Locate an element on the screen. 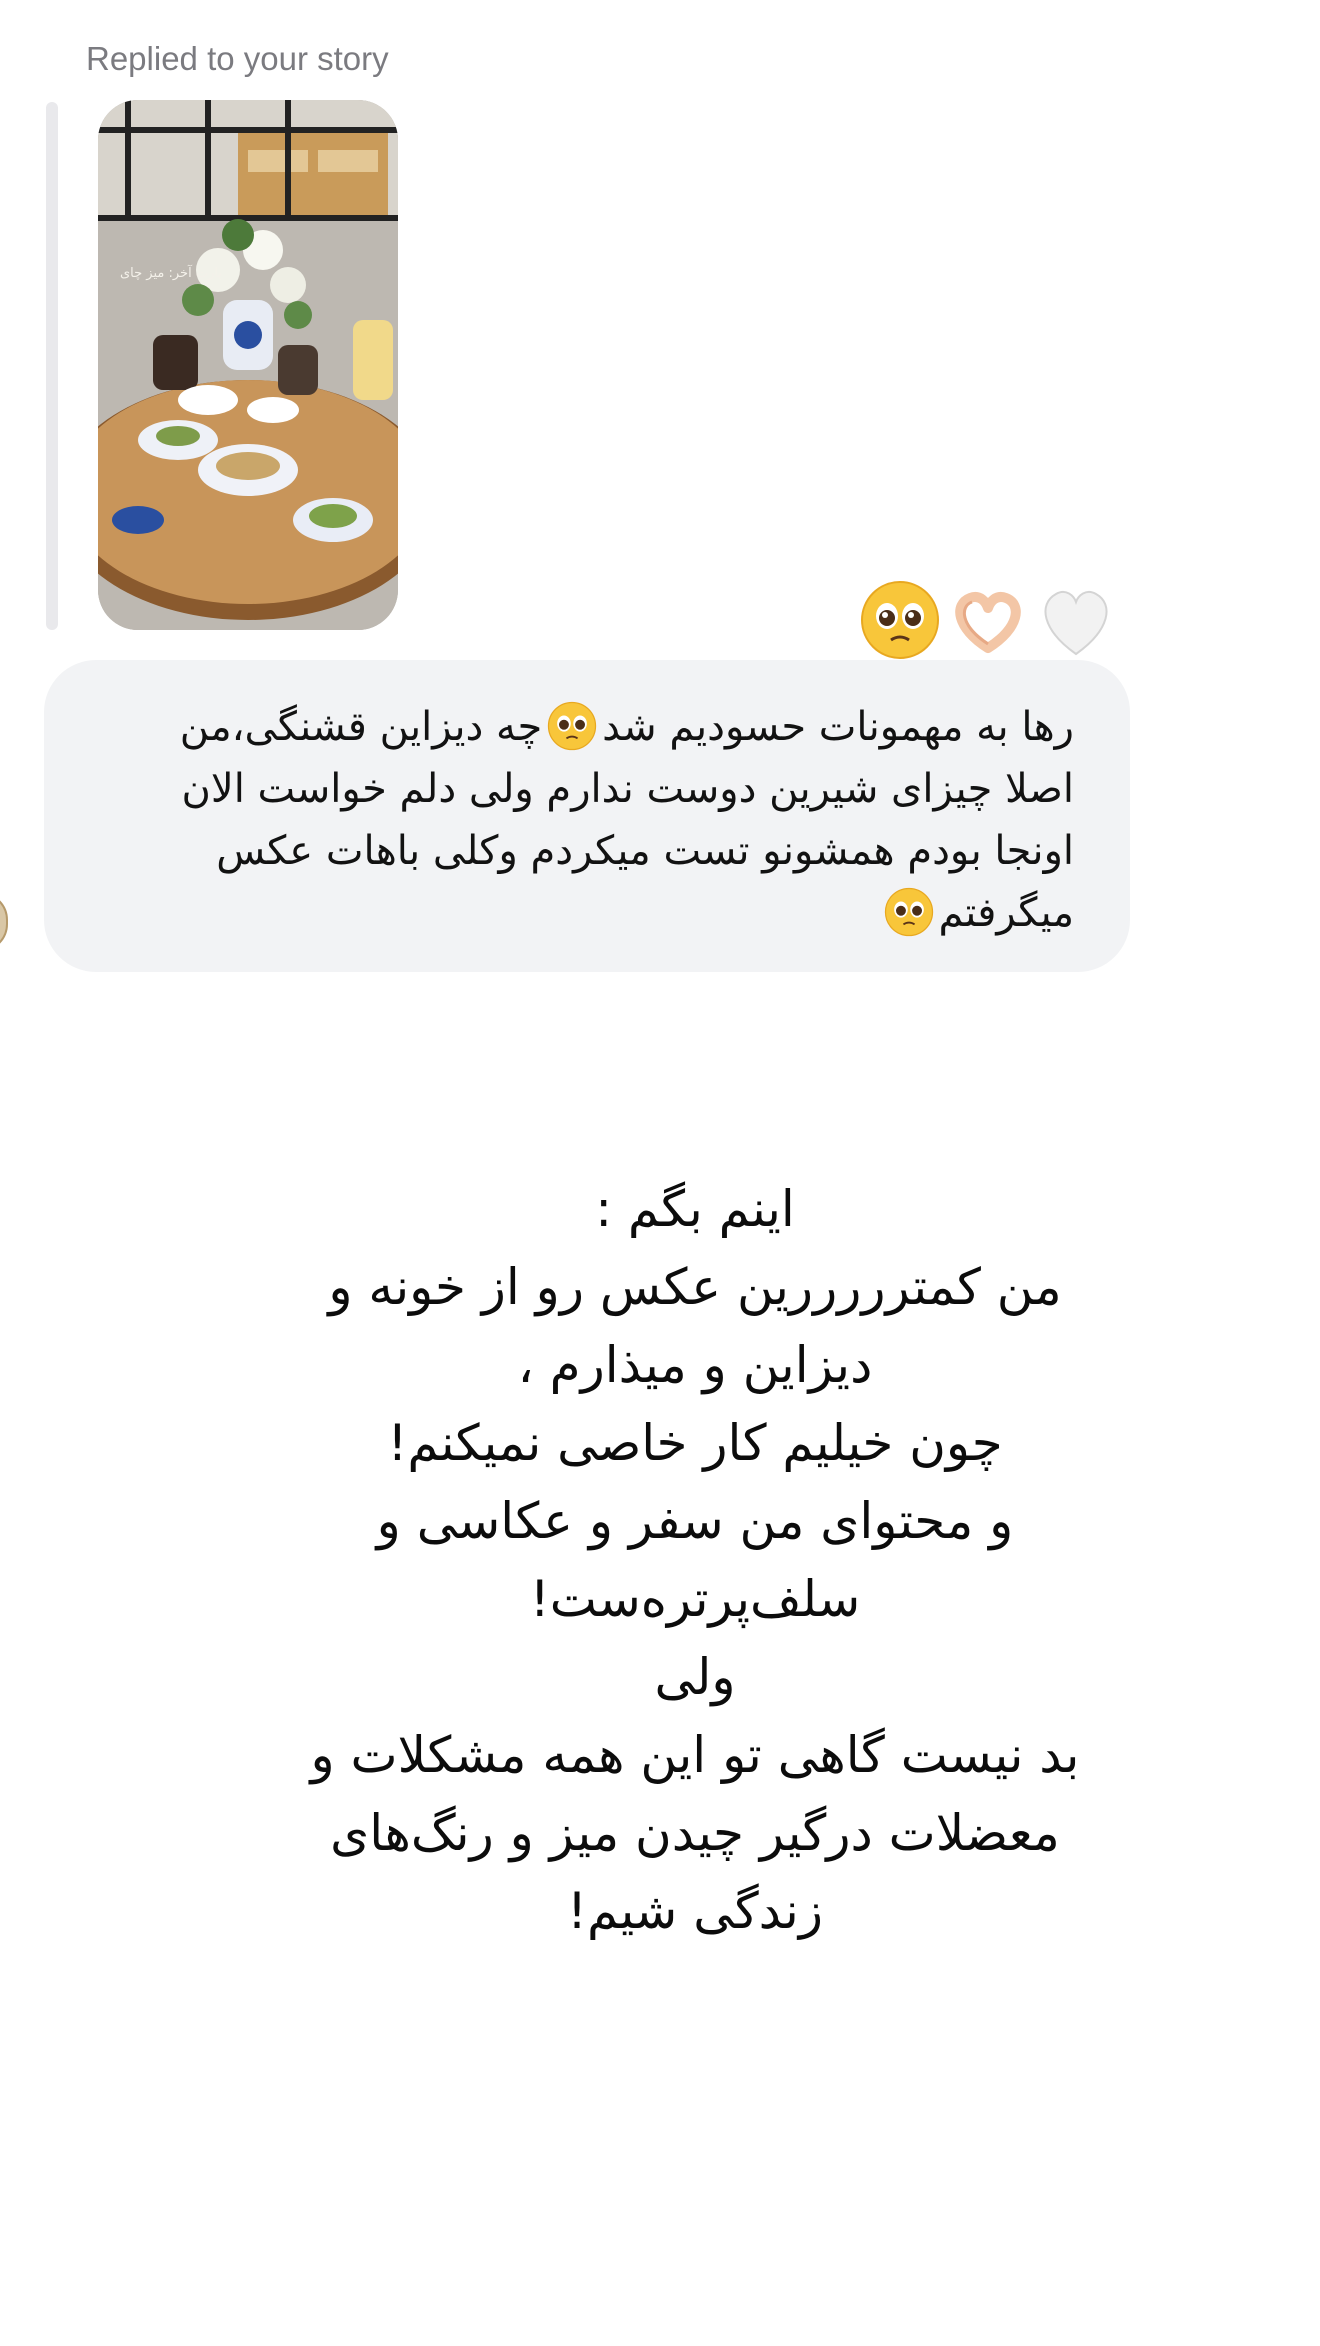  story-caption-line: و محتوای من سفر و عکاسی و is located at coordinates (695, 1521).